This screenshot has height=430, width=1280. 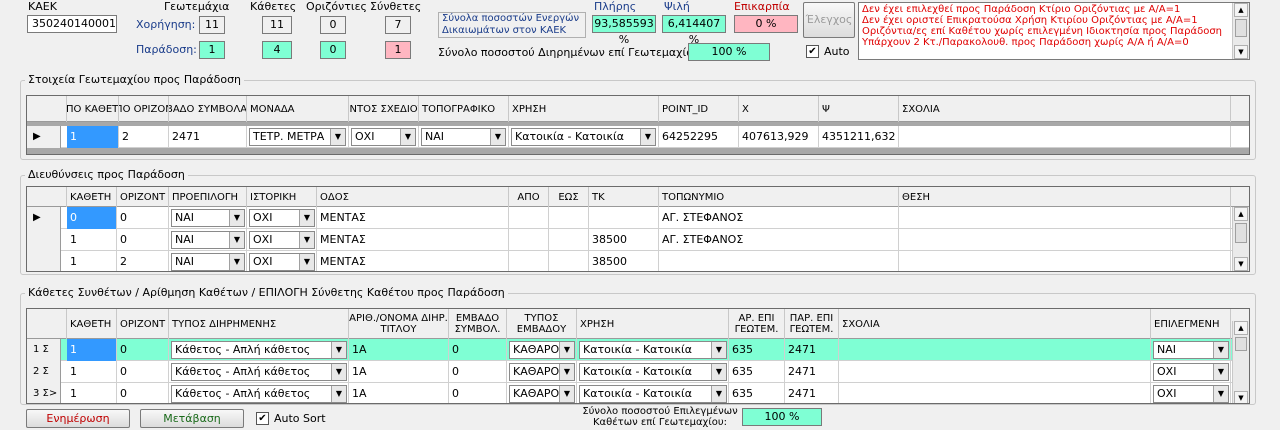 I want to click on address-row: 1 0 ΝΑΙ ▼ ΟΧΙ ▼ ΜΕΝΤΑΣ 38500 ΑΓ. ΣΤΕΦΑΝΟΣ, so click(x=638, y=240).